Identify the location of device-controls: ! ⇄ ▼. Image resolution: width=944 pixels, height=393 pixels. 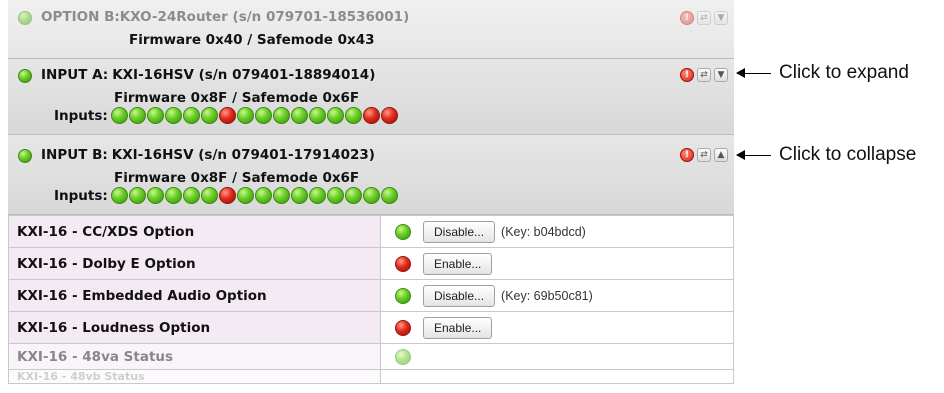
(704, 75).